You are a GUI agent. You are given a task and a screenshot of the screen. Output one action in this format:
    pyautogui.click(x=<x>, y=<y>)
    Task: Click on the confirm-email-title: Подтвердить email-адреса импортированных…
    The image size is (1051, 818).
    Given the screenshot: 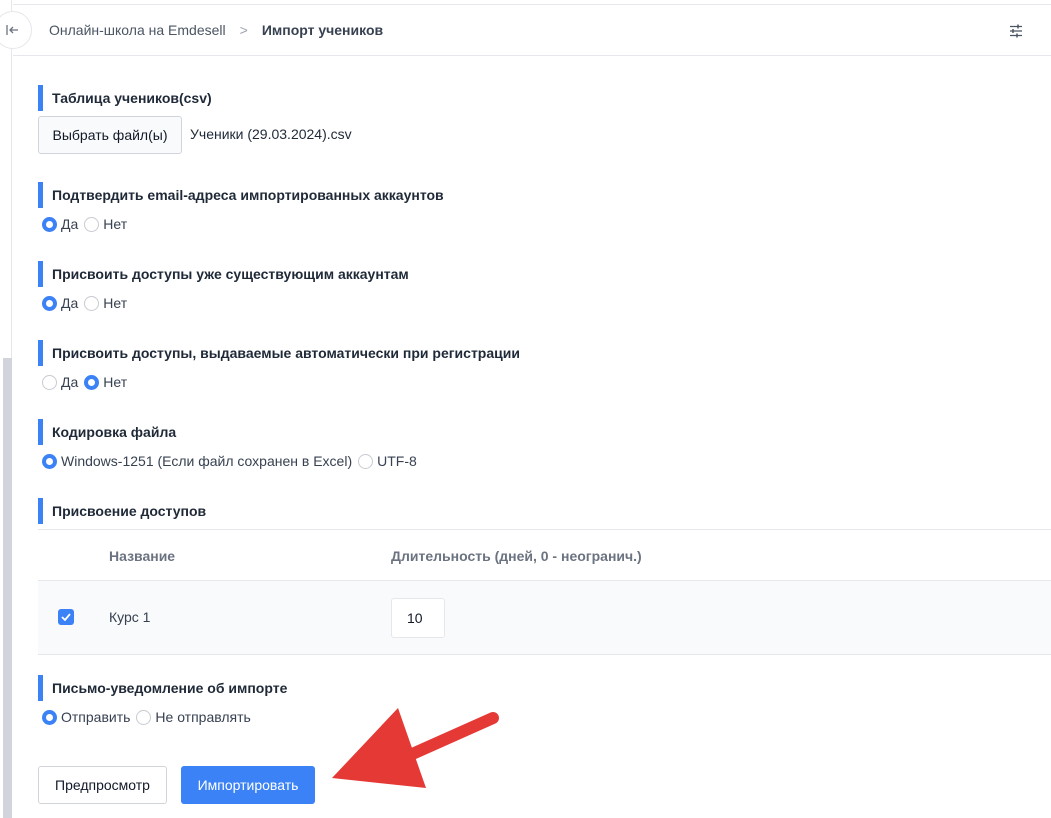 What is the action you would take?
    pyautogui.click(x=241, y=195)
    